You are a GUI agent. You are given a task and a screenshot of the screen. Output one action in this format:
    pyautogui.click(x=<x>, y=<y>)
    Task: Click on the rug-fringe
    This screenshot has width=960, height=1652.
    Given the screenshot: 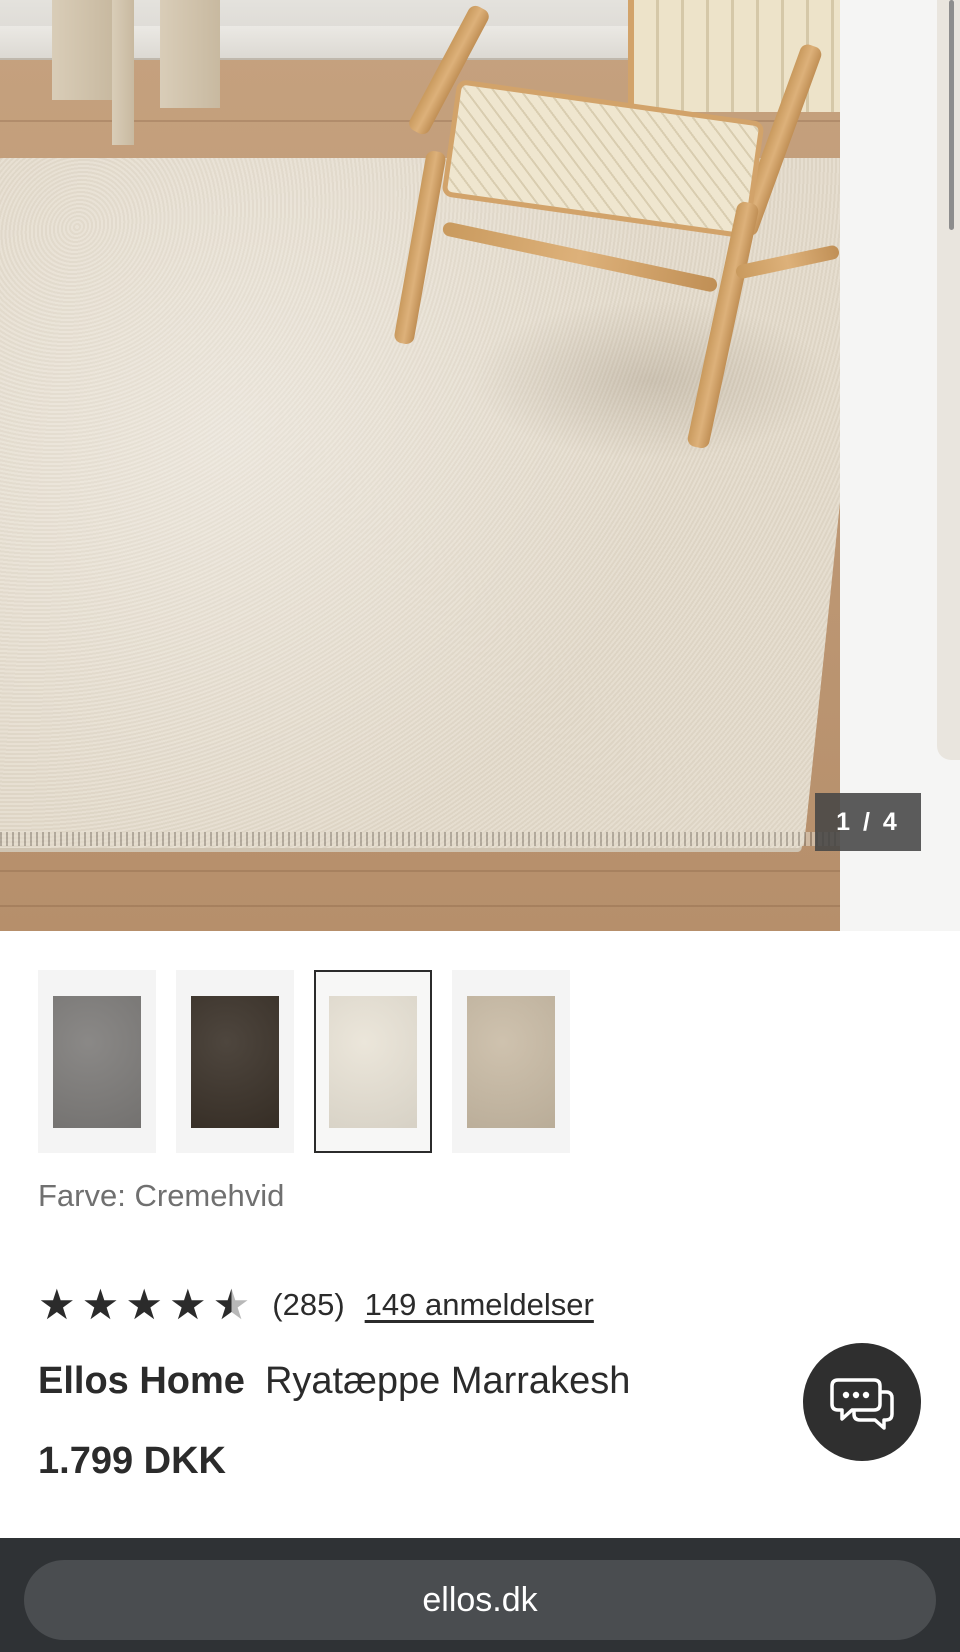 What is the action you would take?
    pyautogui.click(x=420, y=839)
    